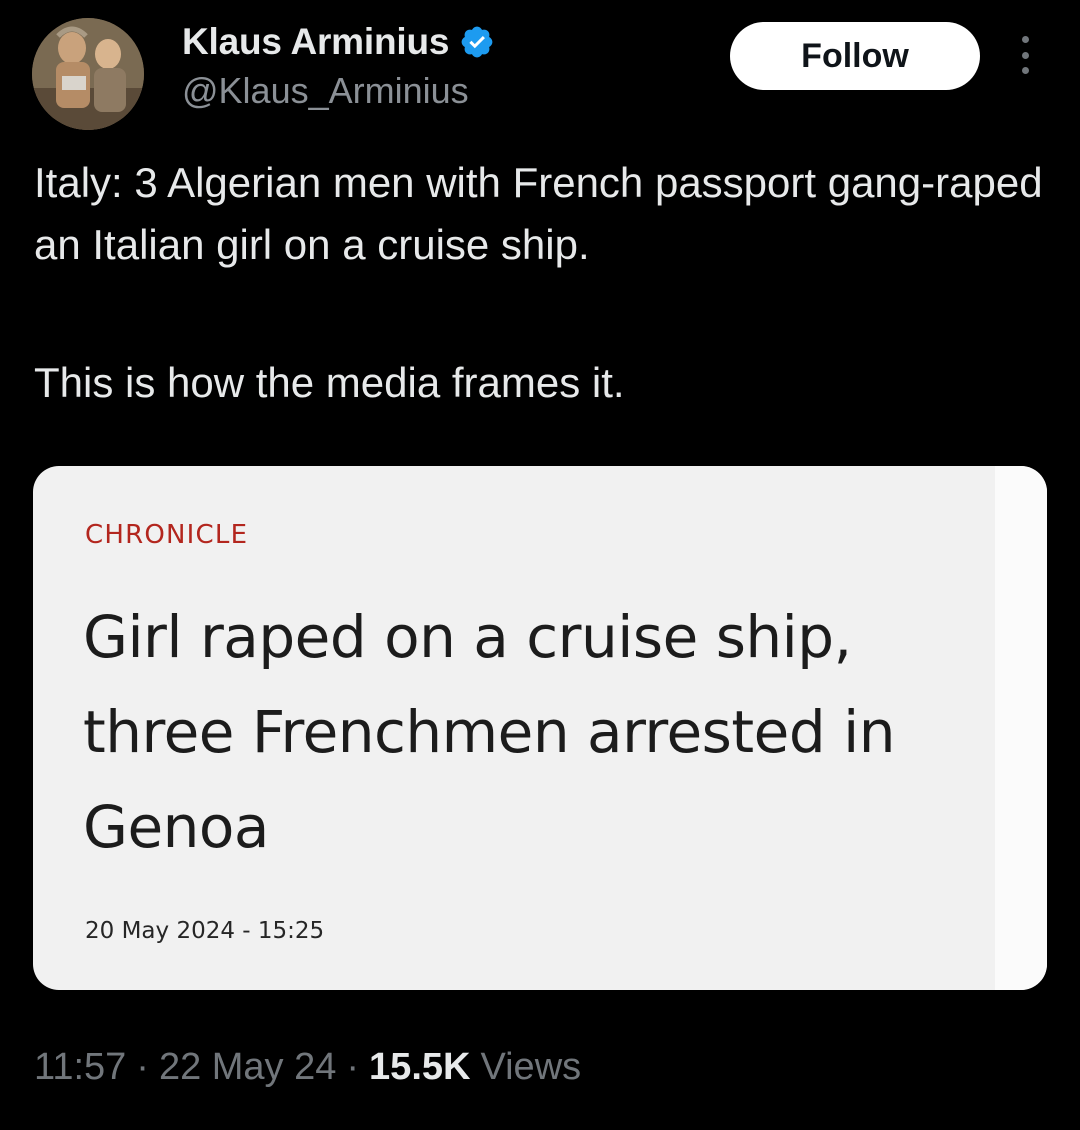 The width and height of the screenshot is (1080, 1130). Describe the element at coordinates (1025, 55) in the screenshot. I see `more-vertical-icon` at that location.